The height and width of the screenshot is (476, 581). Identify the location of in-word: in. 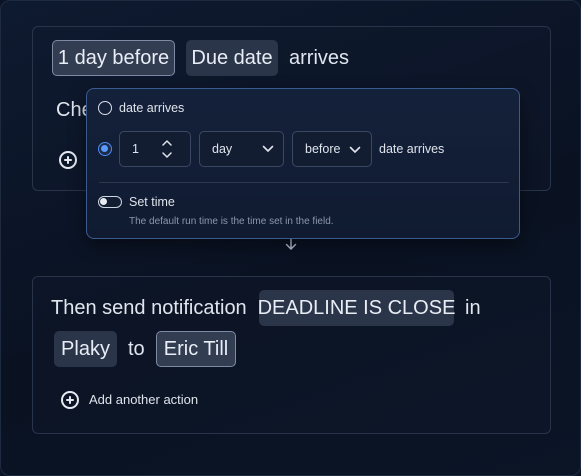
(473, 308).